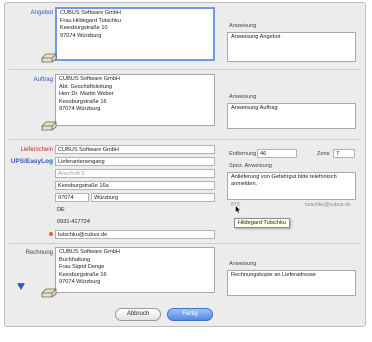 Image resolution: width=372 pixels, height=342 pixels. What do you see at coordinates (323, 154) in the screenshot?
I see `zone-label: Zone` at bounding box center [323, 154].